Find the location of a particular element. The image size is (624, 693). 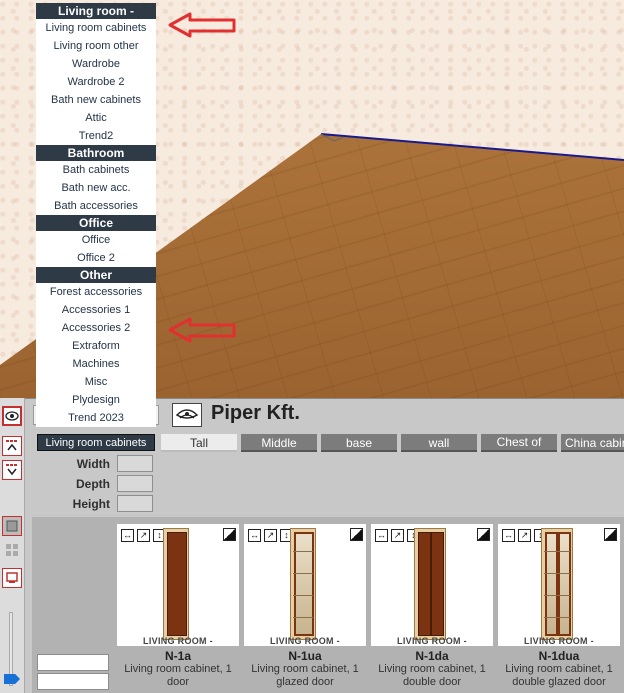

depth-label: Depth is located at coordinates (93, 484).